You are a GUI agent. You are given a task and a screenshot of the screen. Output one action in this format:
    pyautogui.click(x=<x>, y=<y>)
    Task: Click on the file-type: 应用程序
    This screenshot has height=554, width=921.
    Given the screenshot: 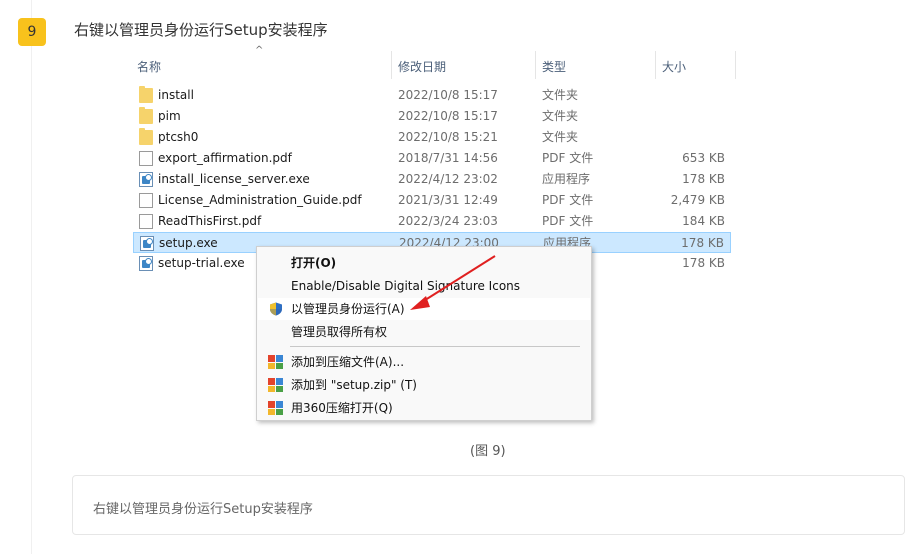 What is the action you would take?
    pyautogui.click(x=566, y=179)
    